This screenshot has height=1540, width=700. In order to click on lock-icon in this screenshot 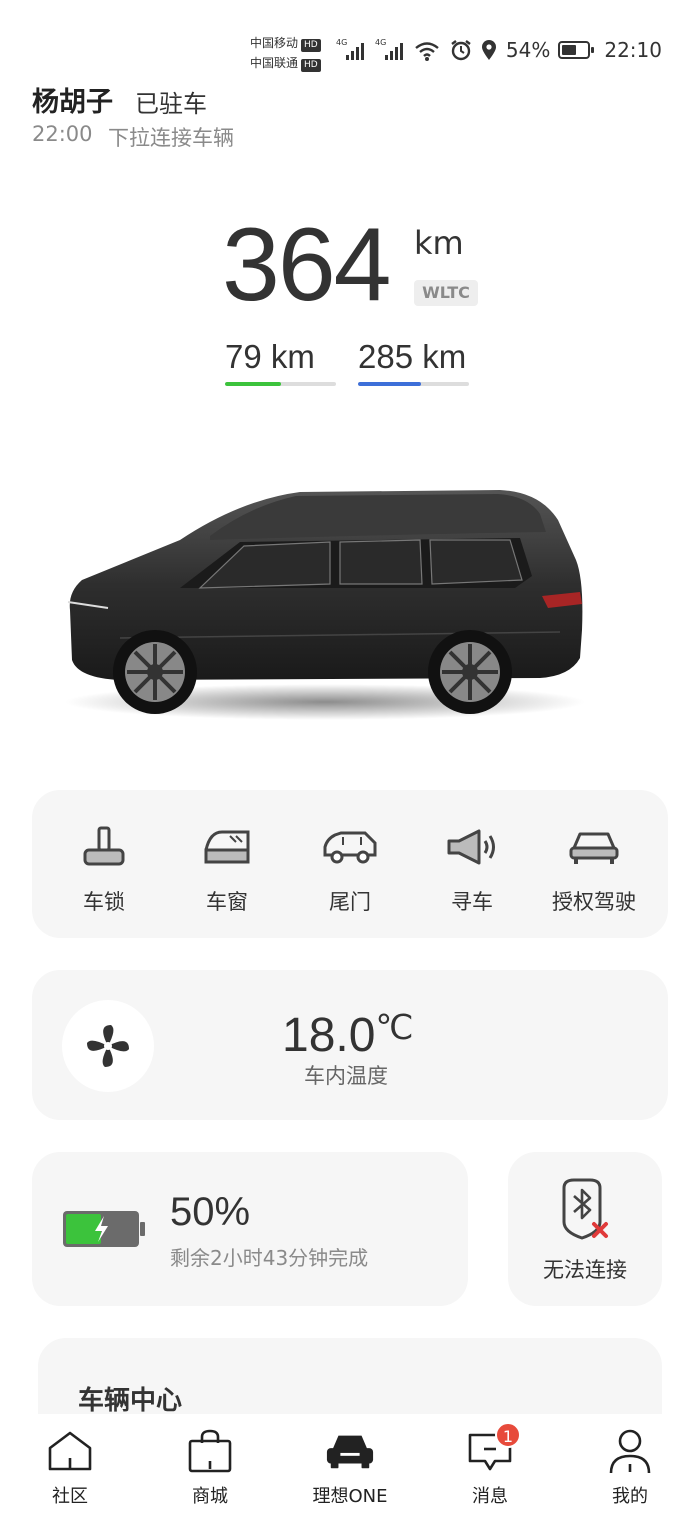, I will do `click(104, 846)`.